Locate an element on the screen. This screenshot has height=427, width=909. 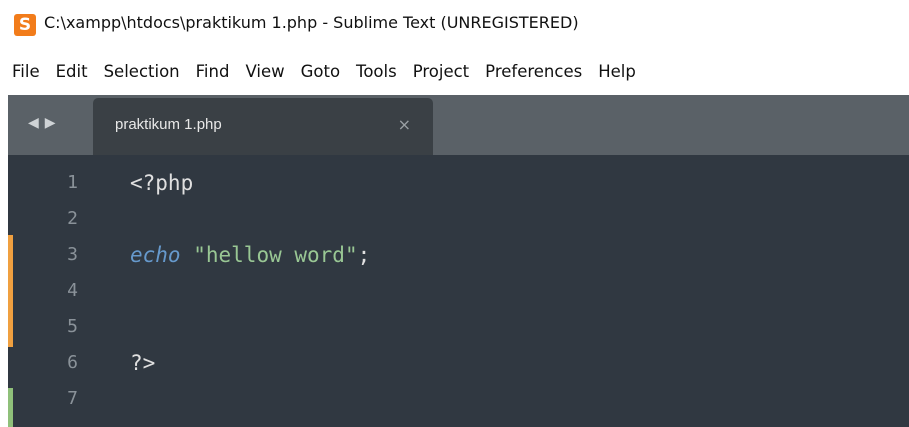
code-string: "hellow word" is located at coordinates (275, 255).